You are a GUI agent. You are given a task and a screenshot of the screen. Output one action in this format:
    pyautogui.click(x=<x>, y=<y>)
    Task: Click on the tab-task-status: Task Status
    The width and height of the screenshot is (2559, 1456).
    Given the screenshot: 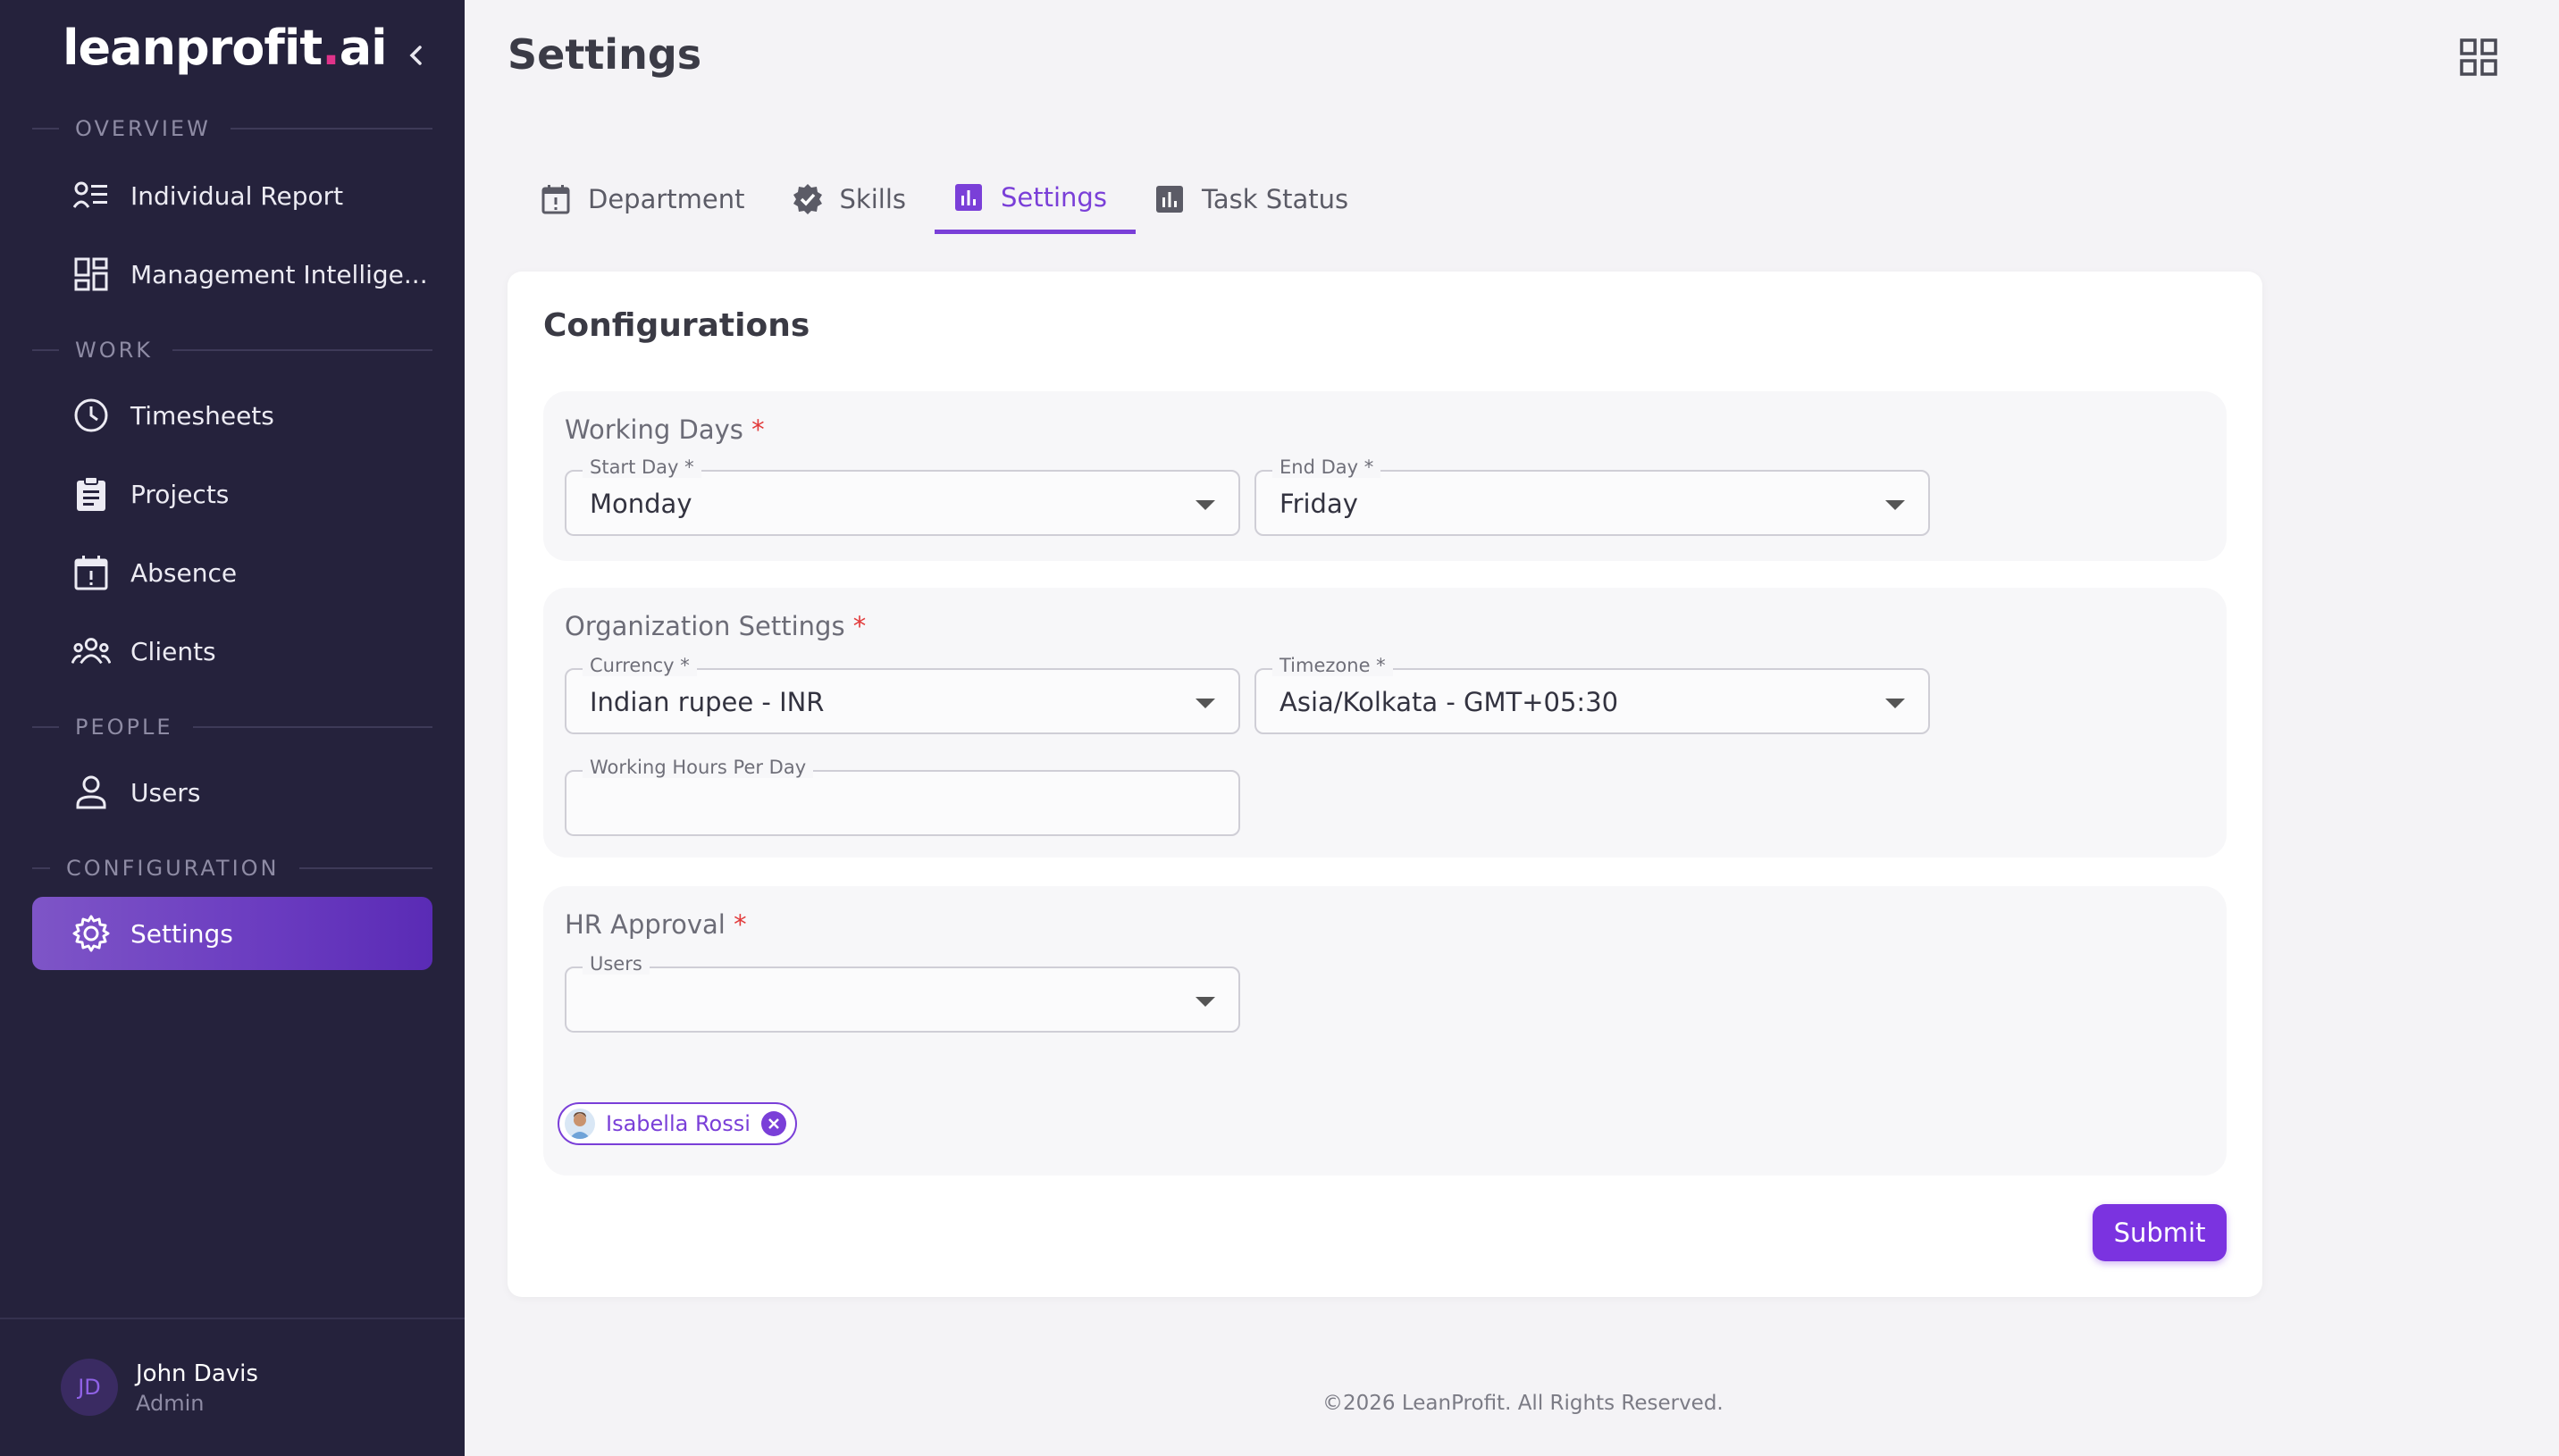 What is the action you would take?
    pyautogui.click(x=1257, y=199)
    